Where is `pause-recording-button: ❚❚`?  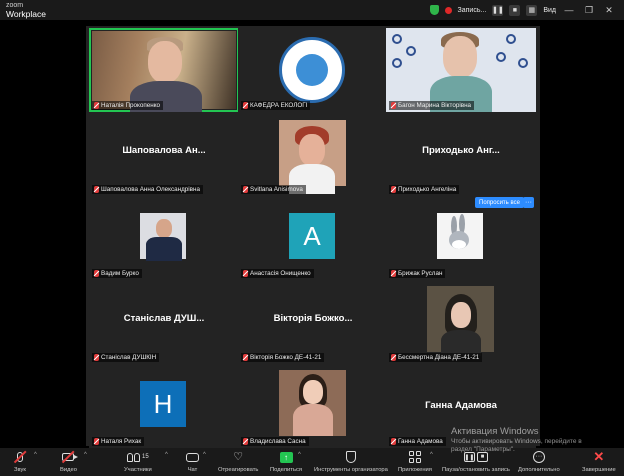
pause-recording-button: ❚❚ is located at coordinates (498, 10).